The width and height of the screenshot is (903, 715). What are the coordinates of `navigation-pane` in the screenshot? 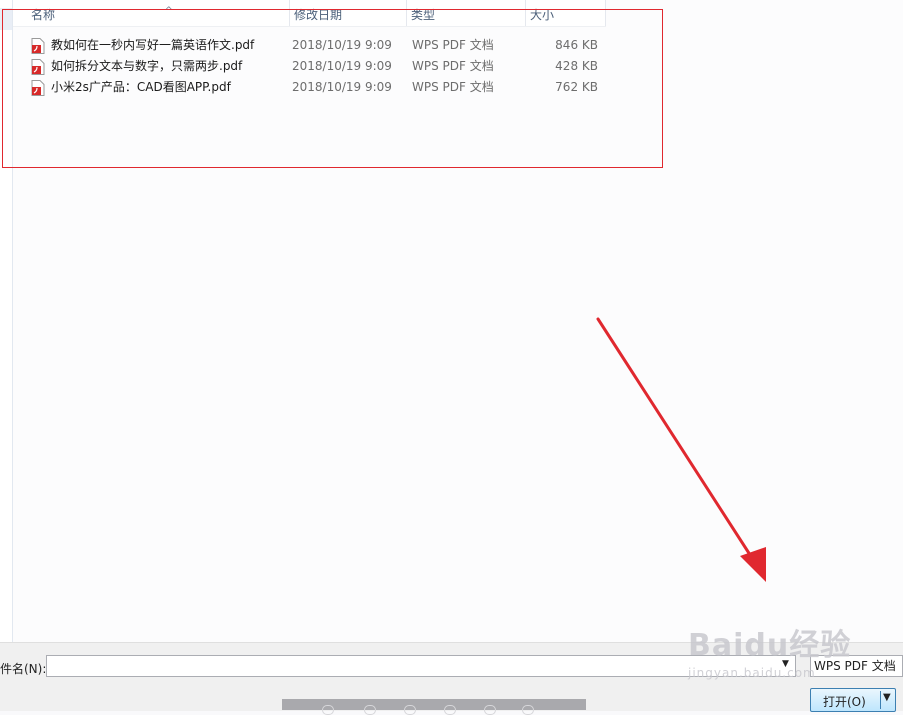 It's located at (6, 321).